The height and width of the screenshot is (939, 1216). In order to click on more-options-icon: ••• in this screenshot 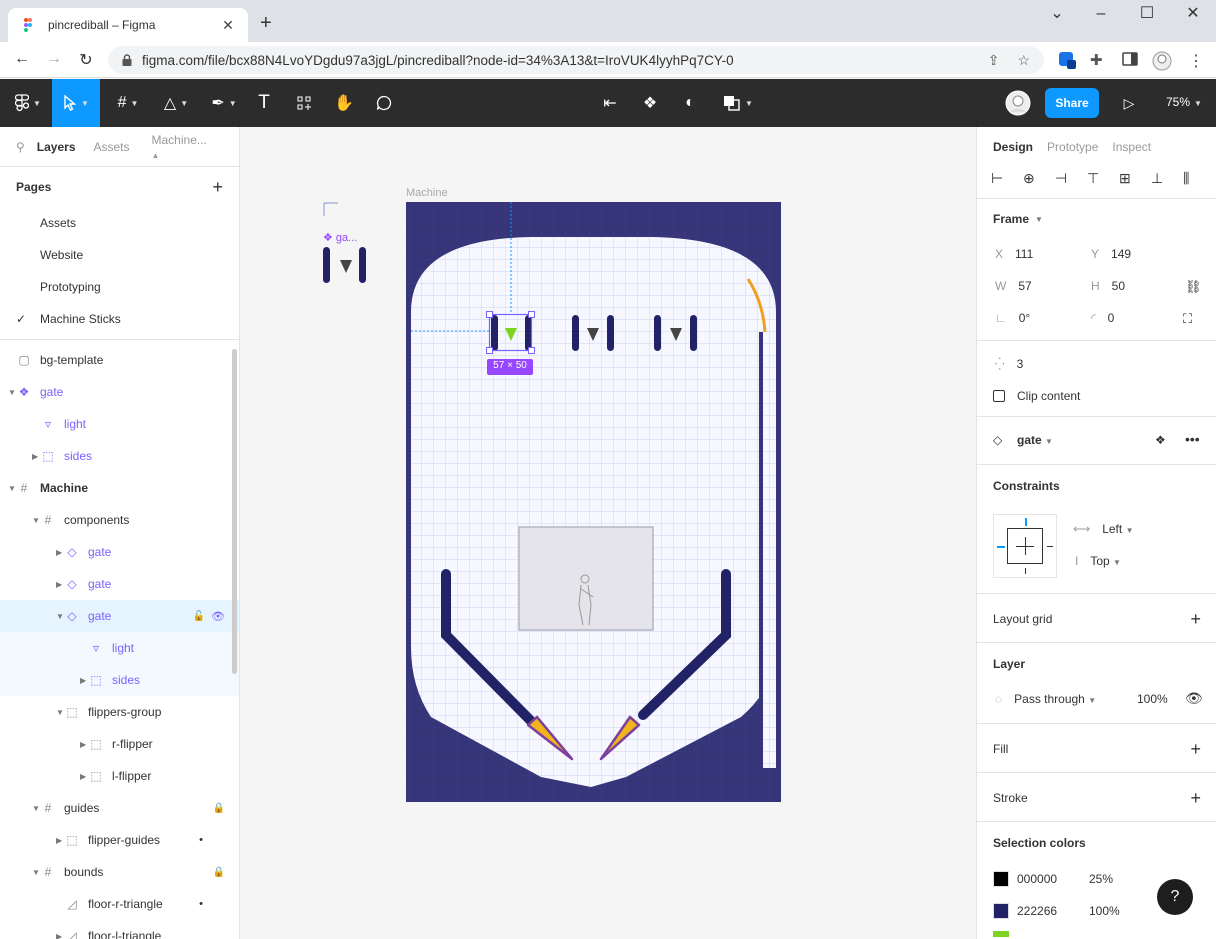, I will do `click(1192, 439)`.